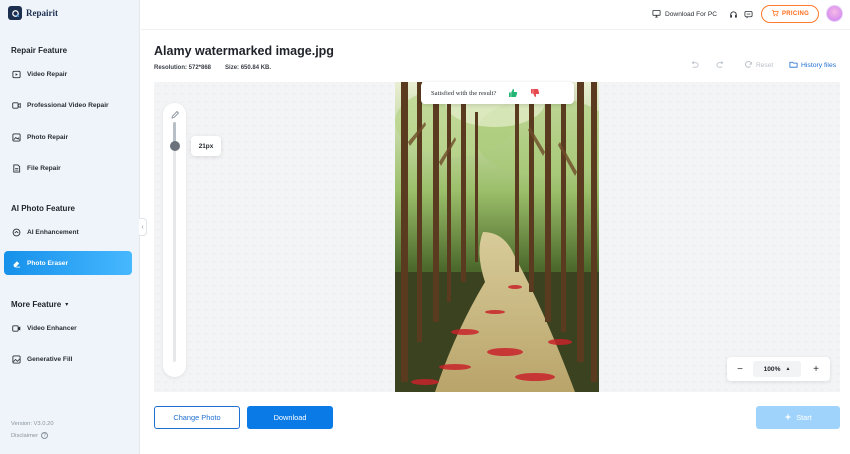  I want to click on sidebar-collapse-button: ‹, so click(143, 227).